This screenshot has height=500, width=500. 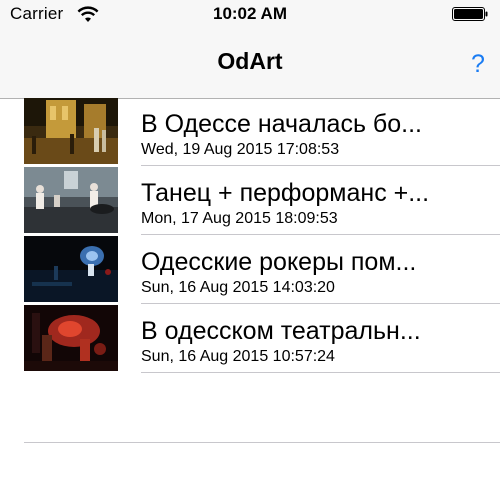 I want to click on article-date: Sun, 16 Aug 2015 14:03:20, so click(x=238, y=287).